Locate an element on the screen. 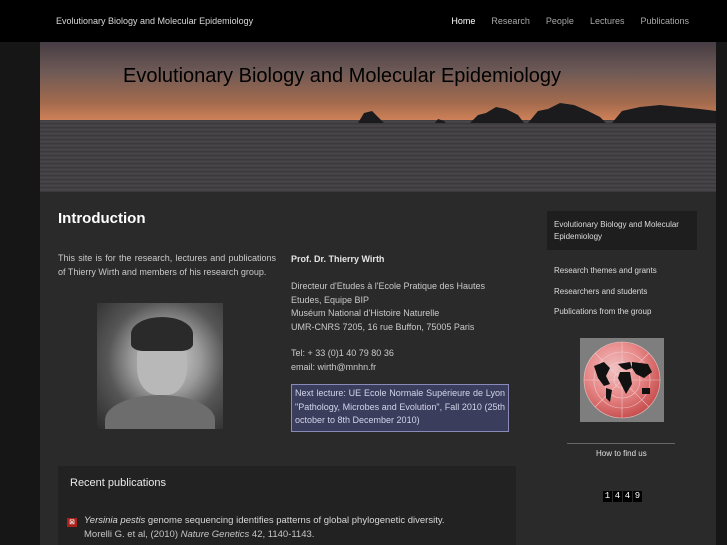 The image size is (727, 545). nav-people: People is located at coordinates (560, 21).